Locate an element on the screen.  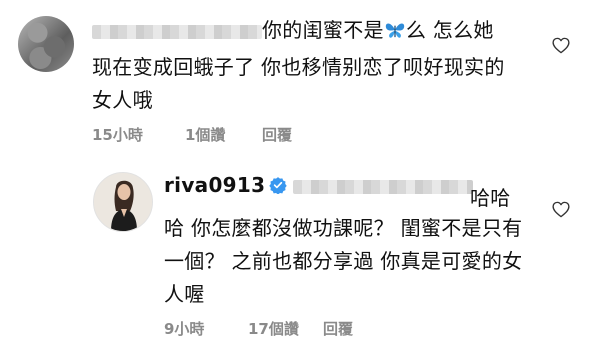
comment-text-line4: 人喔 is located at coordinates (184, 294).